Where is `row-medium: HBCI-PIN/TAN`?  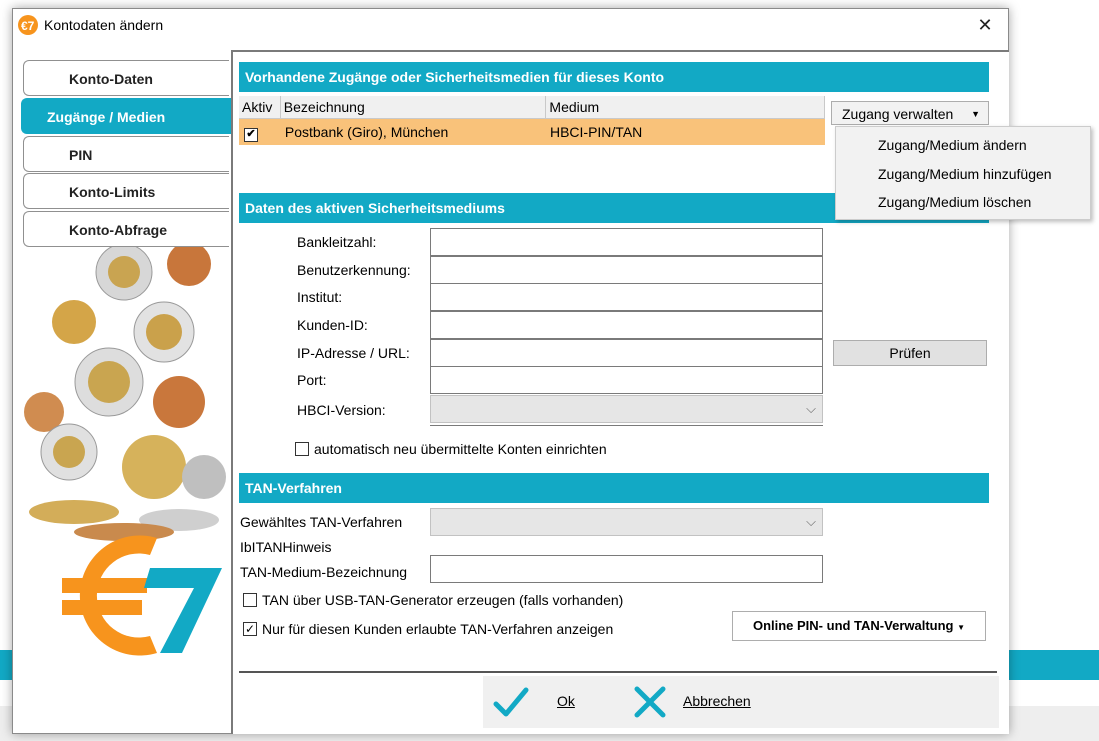 row-medium: HBCI-PIN/TAN is located at coordinates (596, 132).